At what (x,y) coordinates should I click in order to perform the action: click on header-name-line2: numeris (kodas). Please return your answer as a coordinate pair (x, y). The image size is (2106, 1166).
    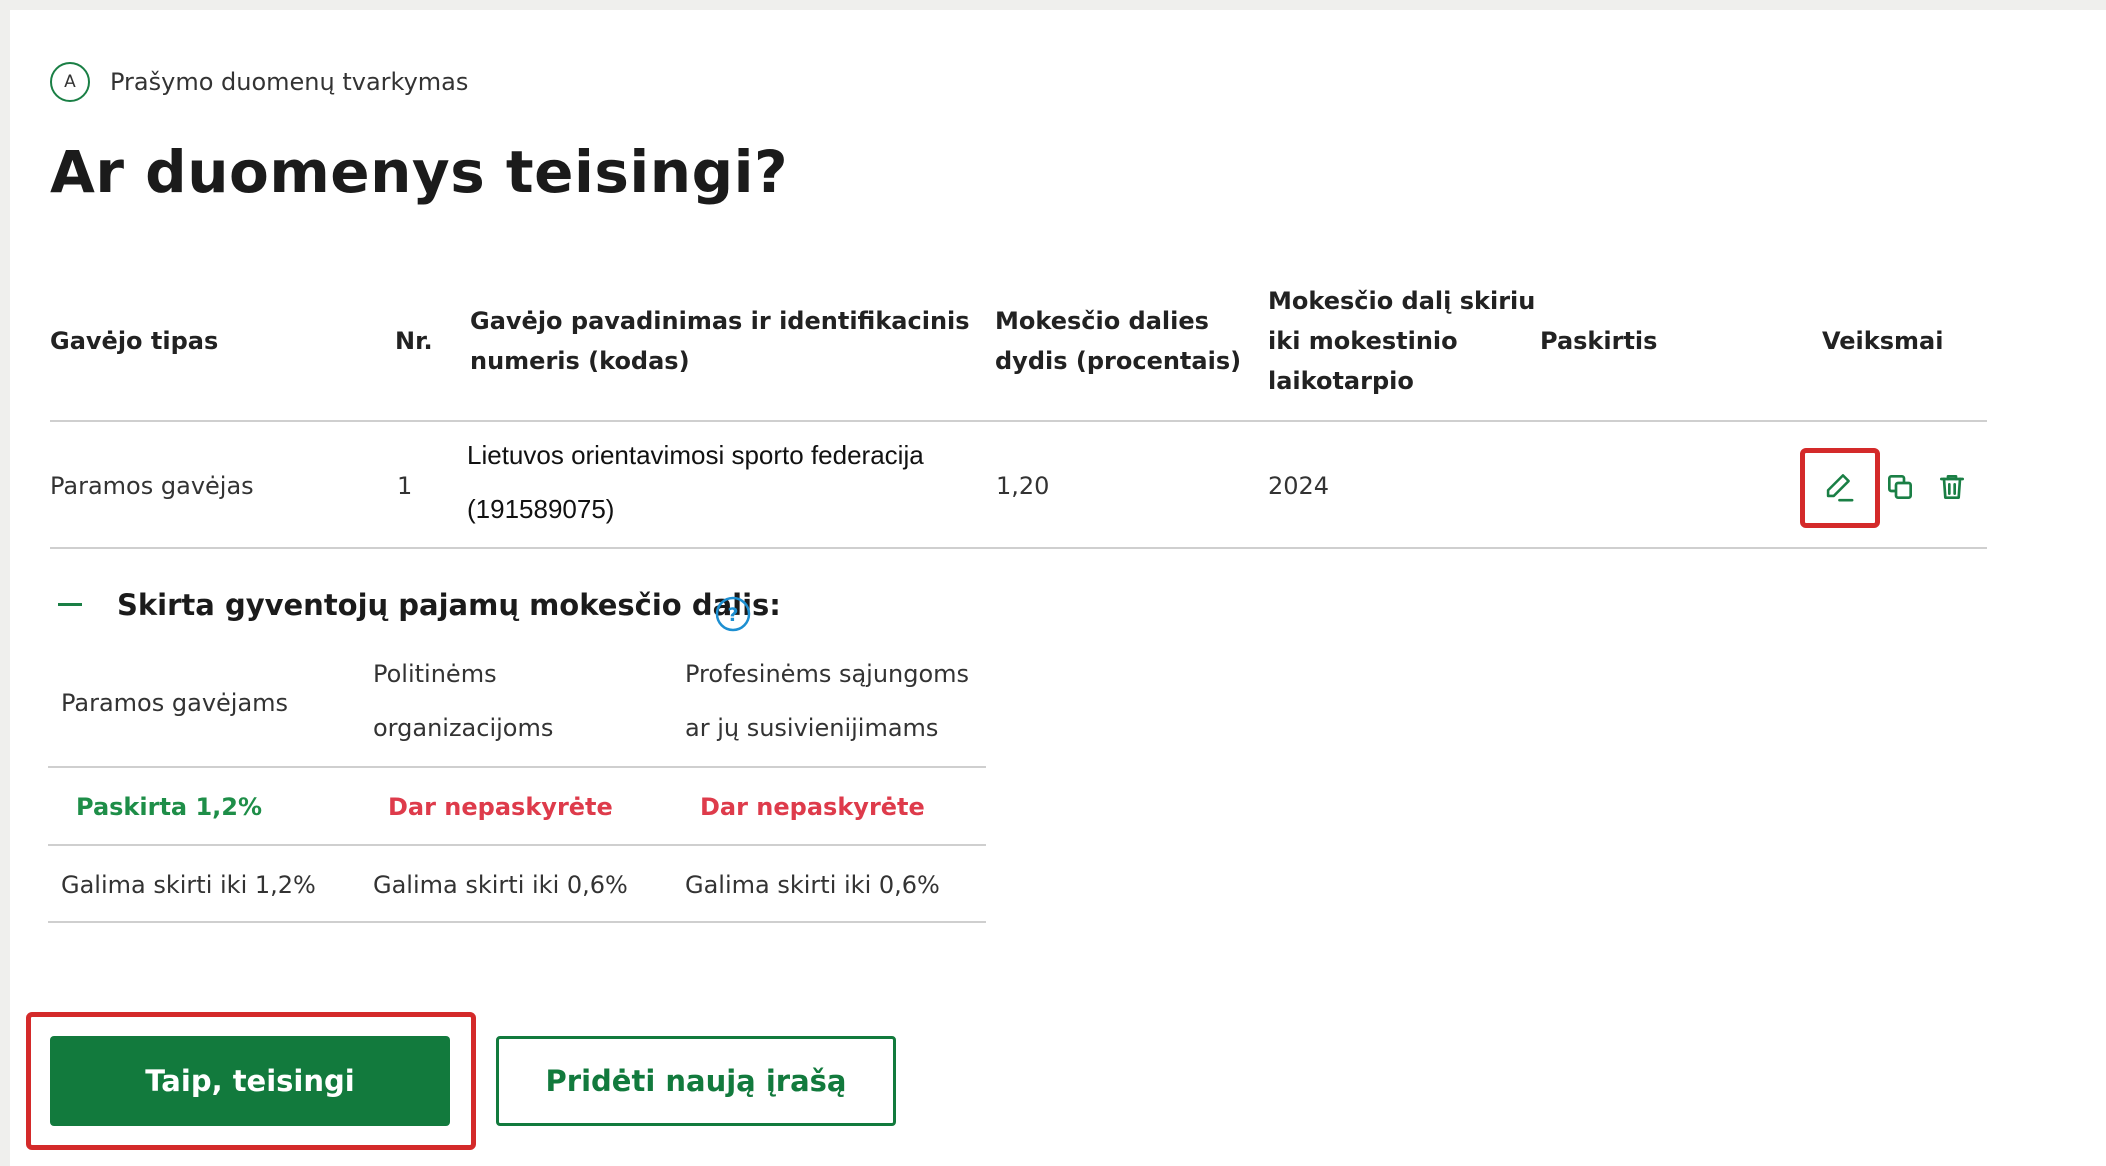
    Looking at the image, I should click on (580, 361).